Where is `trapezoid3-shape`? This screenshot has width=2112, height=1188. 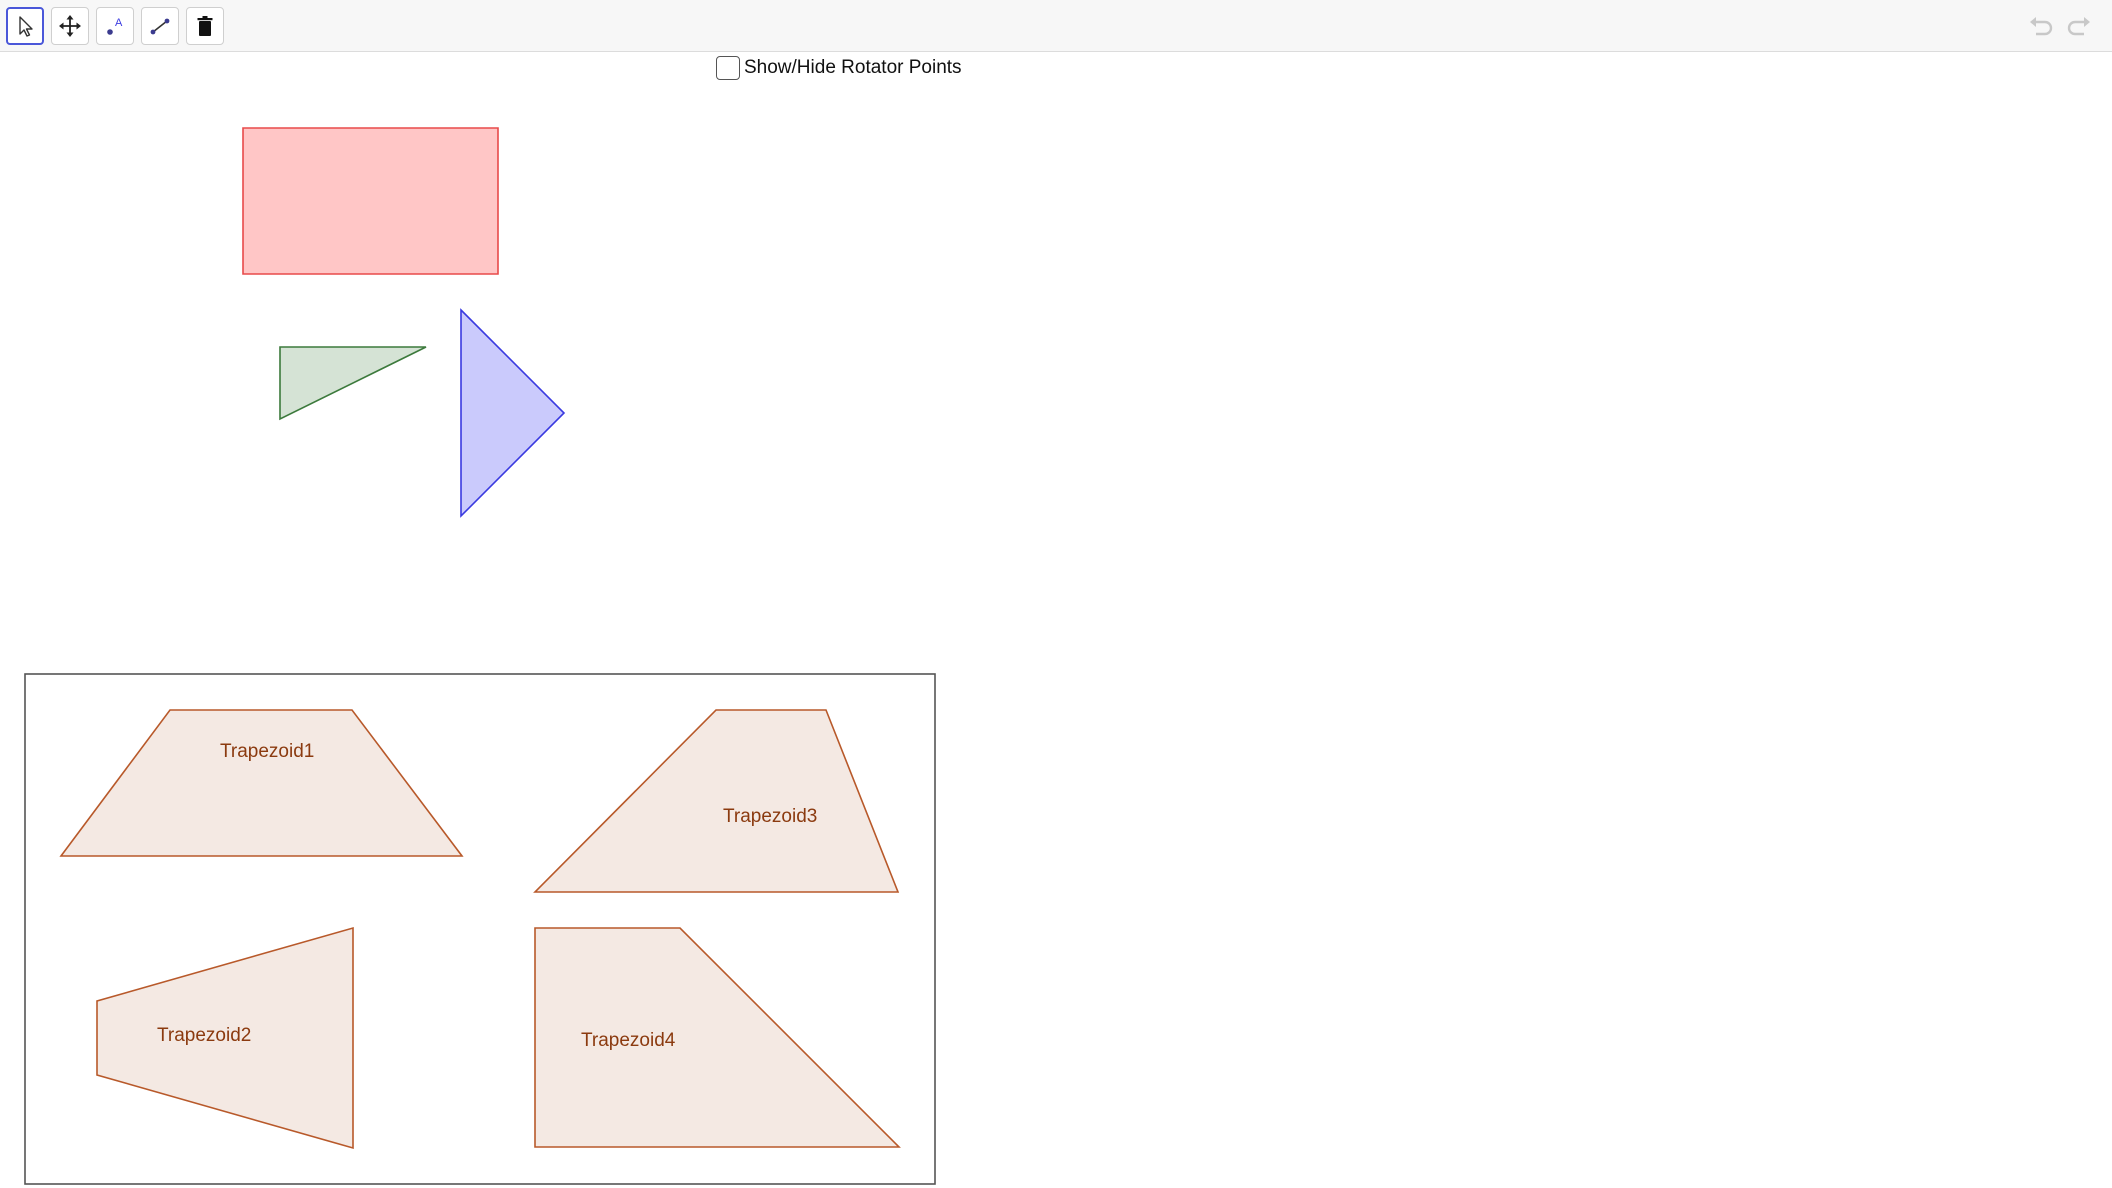 trapezoid3-shape is located at coordinates (716, 801).